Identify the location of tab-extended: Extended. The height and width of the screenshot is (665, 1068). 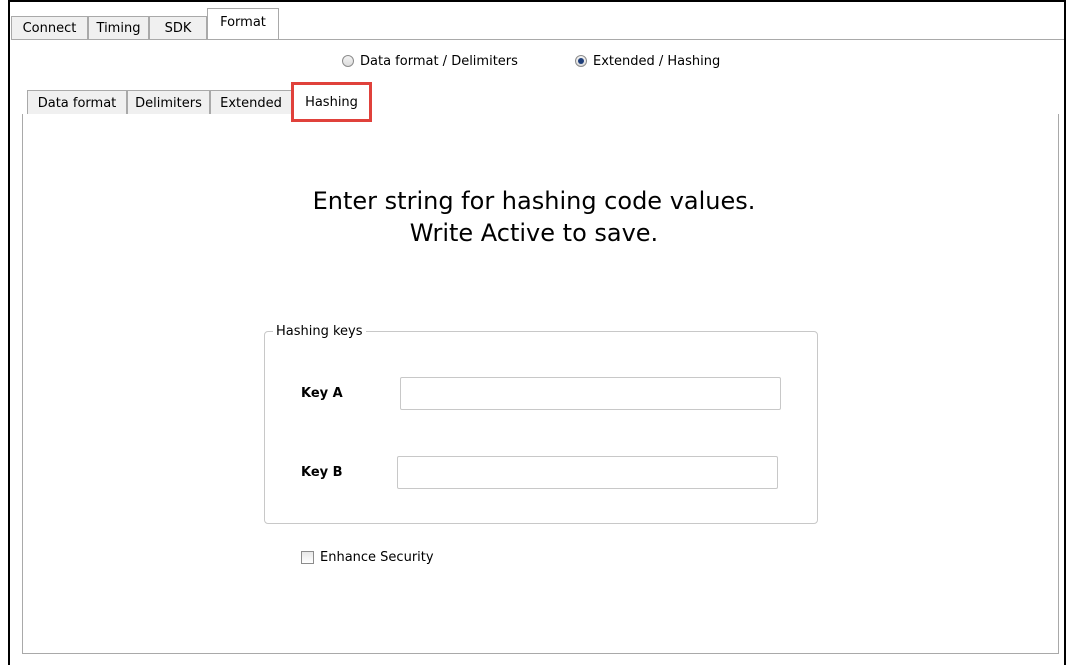
(251, 102).